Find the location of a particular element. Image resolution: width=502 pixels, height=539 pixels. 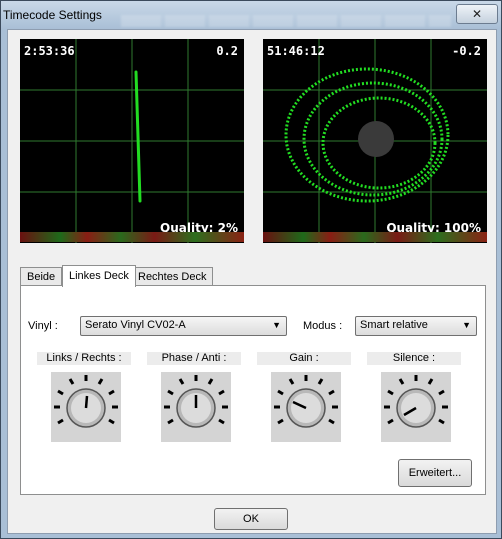

title-bar: Timecode Settings ✕ is located at coordinates (251, 15).